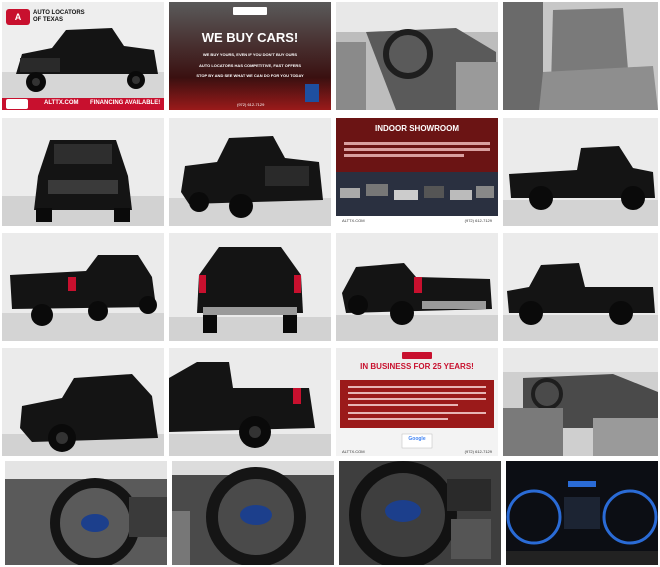 The image size is (660, 567). I want to click on logo-badge: A AUTO LOCATORS OF TEXAS, so click(45, 17).